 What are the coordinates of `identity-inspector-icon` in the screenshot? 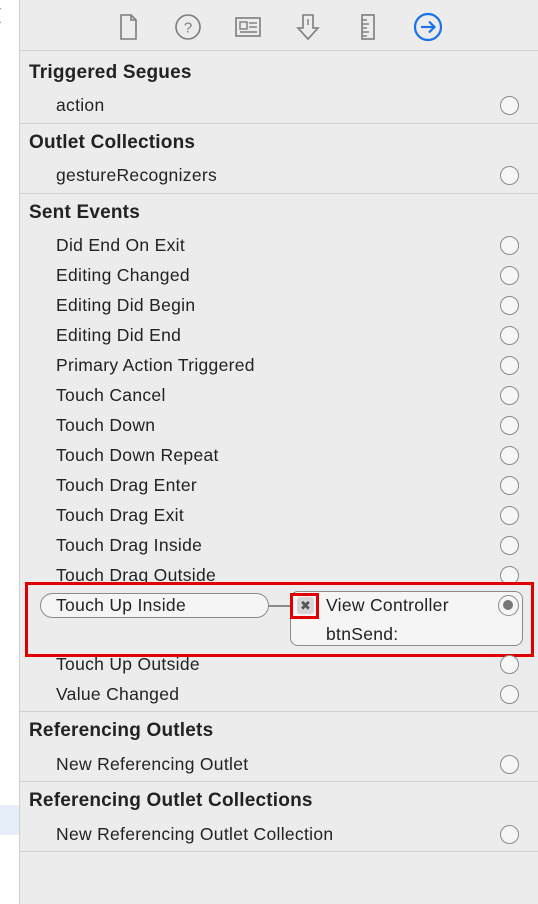 It's located at (248, 27).